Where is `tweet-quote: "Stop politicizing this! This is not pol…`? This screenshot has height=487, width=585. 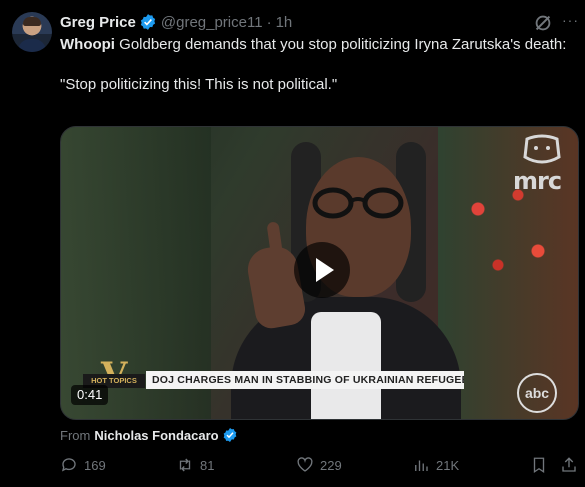
tweet-quote: "Stop politicizing this! This is not pol… is located at coordinates (199, 84).